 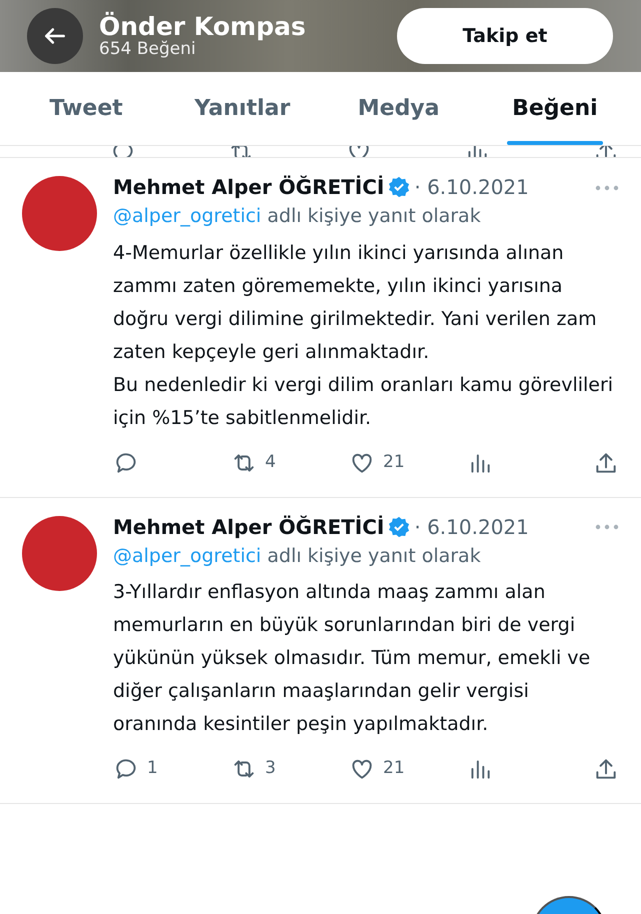 I want to click on count: 3, so click(x=270, y=768).